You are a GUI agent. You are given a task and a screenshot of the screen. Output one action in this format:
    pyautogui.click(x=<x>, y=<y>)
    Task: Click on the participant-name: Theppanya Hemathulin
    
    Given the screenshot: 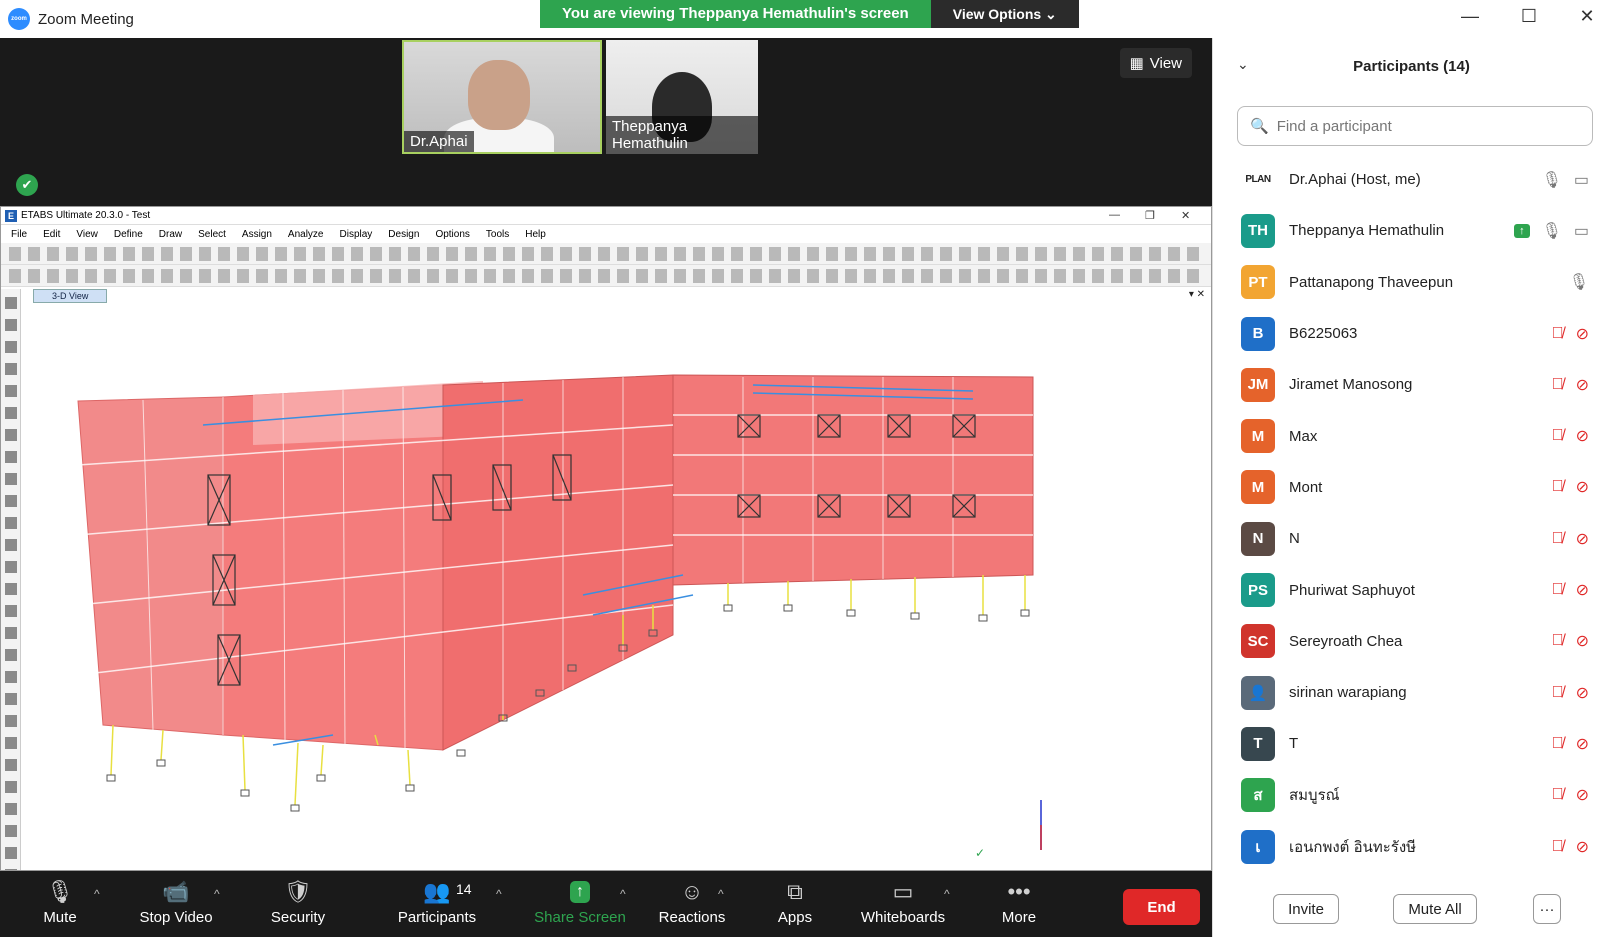 What is the action you would take?
    pyautogui.click(x=1367, y=231)
    